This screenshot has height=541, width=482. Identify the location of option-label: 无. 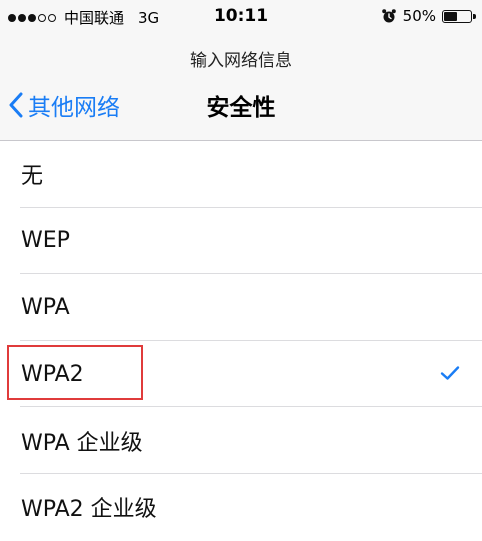
(32, 177).